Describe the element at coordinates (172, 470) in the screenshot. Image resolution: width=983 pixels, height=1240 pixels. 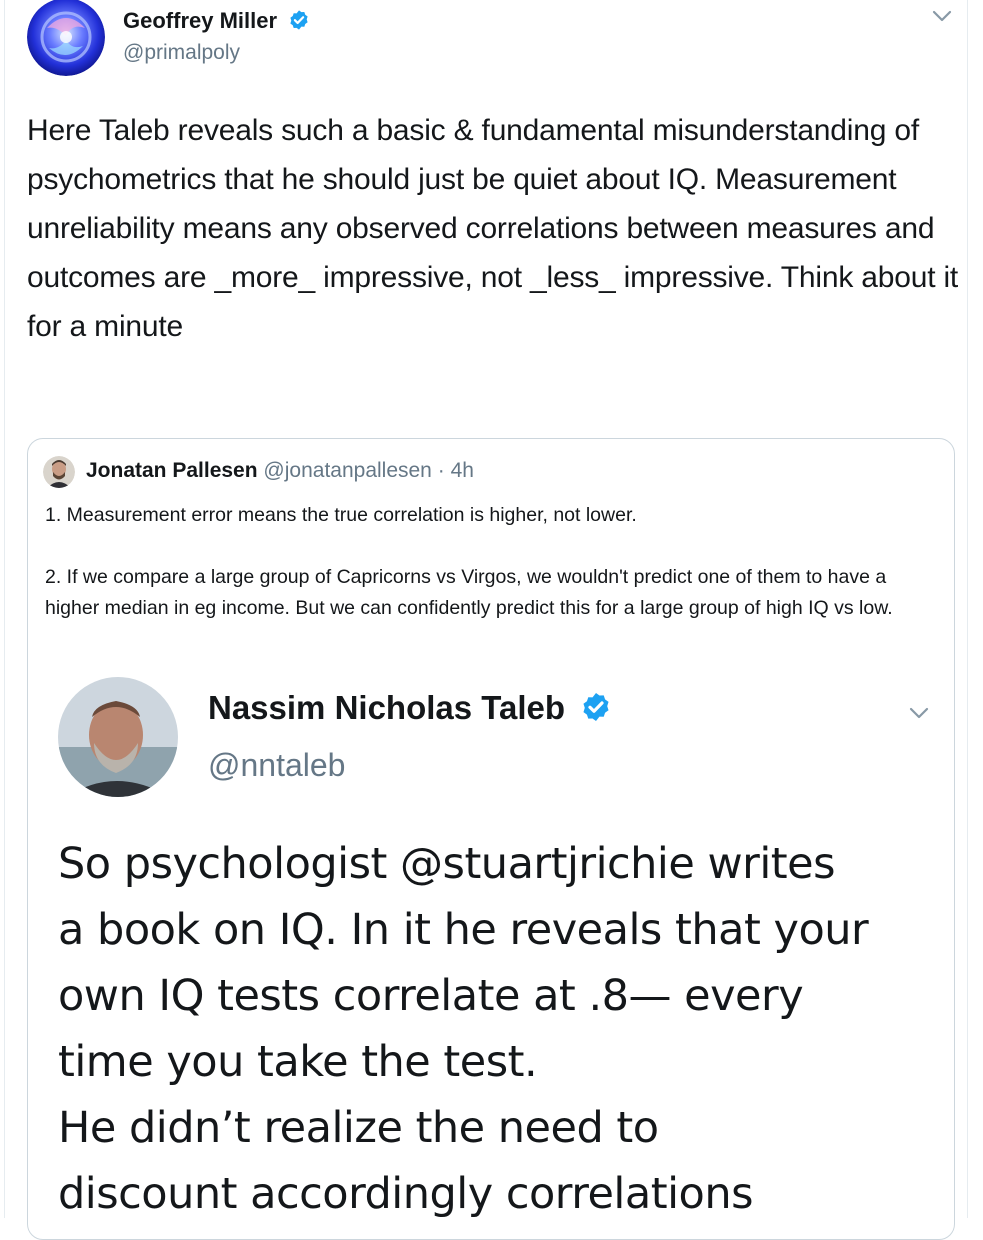
I see `quoted-author-name: Jonatan Pallesen` at that location.